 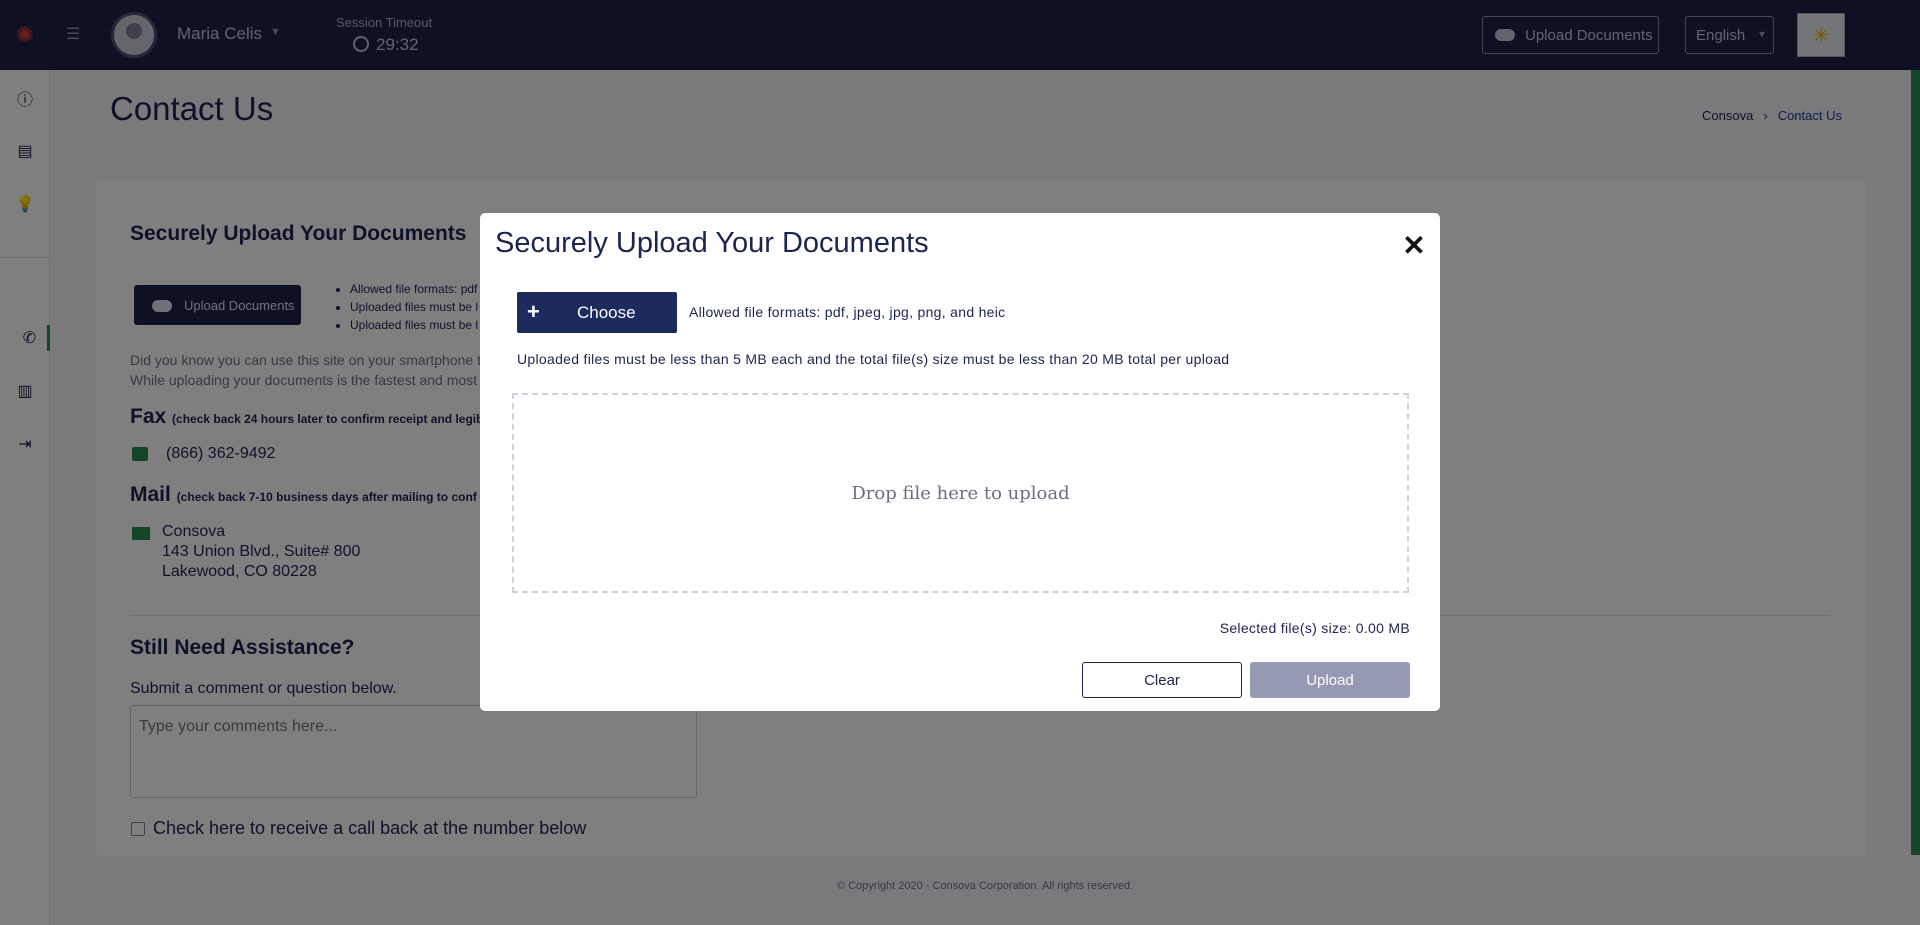 I want to click on modal-title: Securely Upload Your Documents, so click(x=712, y=243).